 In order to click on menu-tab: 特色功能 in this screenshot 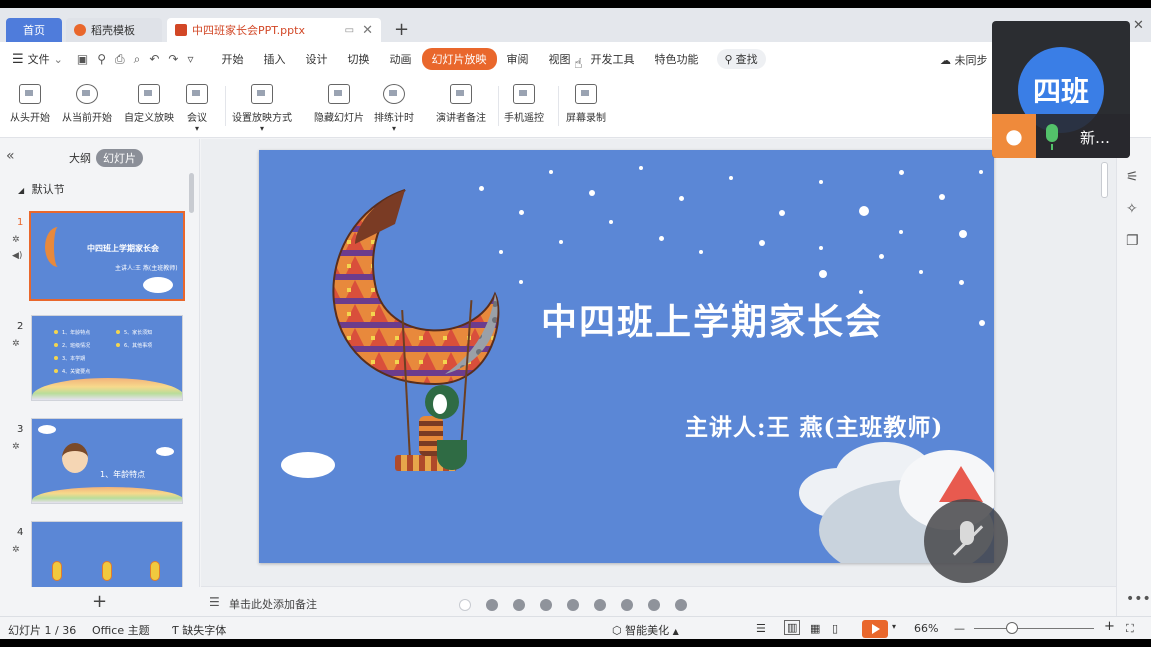, I will do `click(677, 59)`.